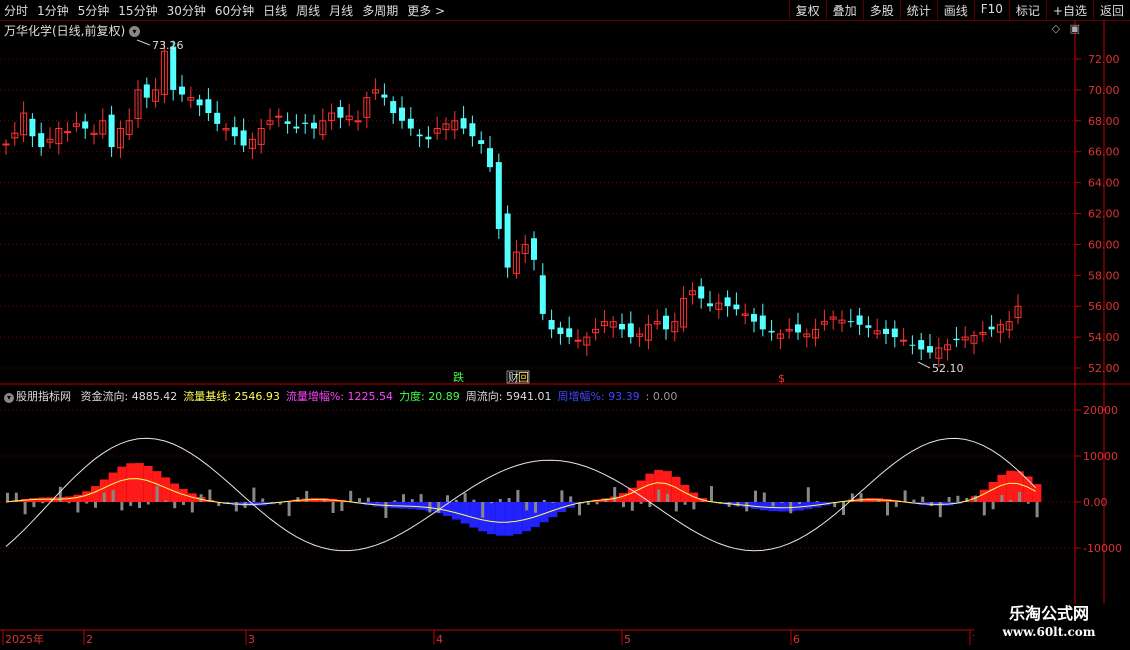 The height and width of the screenshot is (650, 1130). Describe the element at coordinates (598, 396) in the screenshot. I see `indicator-field-5: 周增幅%: 93.39` at that location.